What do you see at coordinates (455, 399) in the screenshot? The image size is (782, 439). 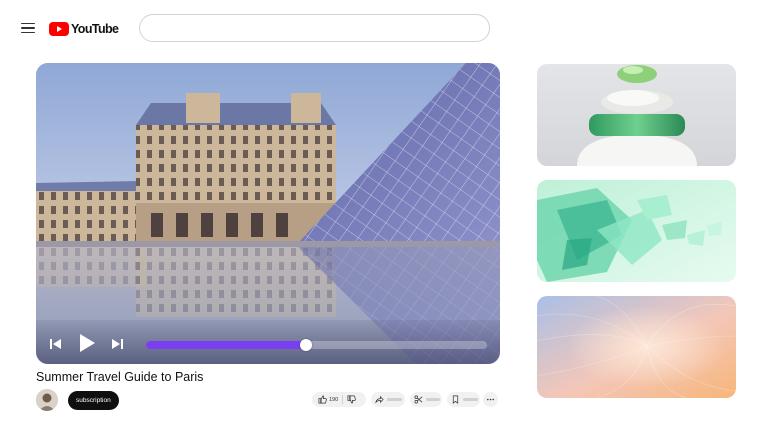 I see `bookmark-icon` at bounding box center [455, 399].